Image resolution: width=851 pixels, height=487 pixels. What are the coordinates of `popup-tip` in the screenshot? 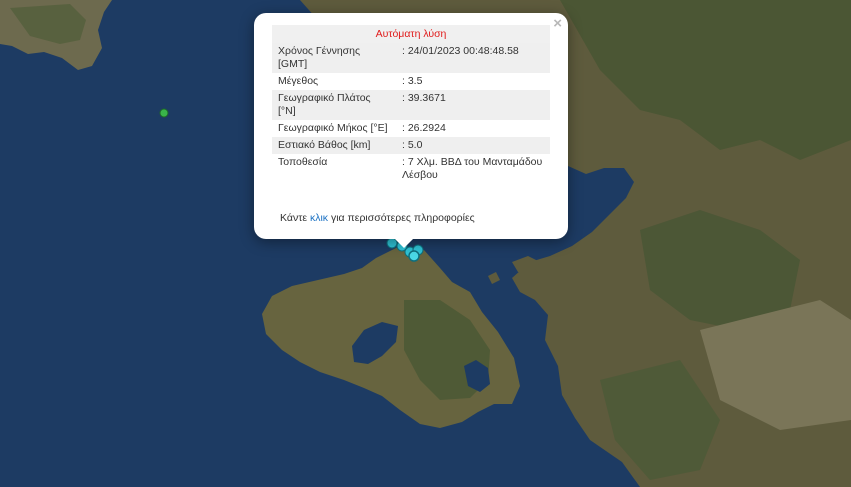 It's located at (404, 243).